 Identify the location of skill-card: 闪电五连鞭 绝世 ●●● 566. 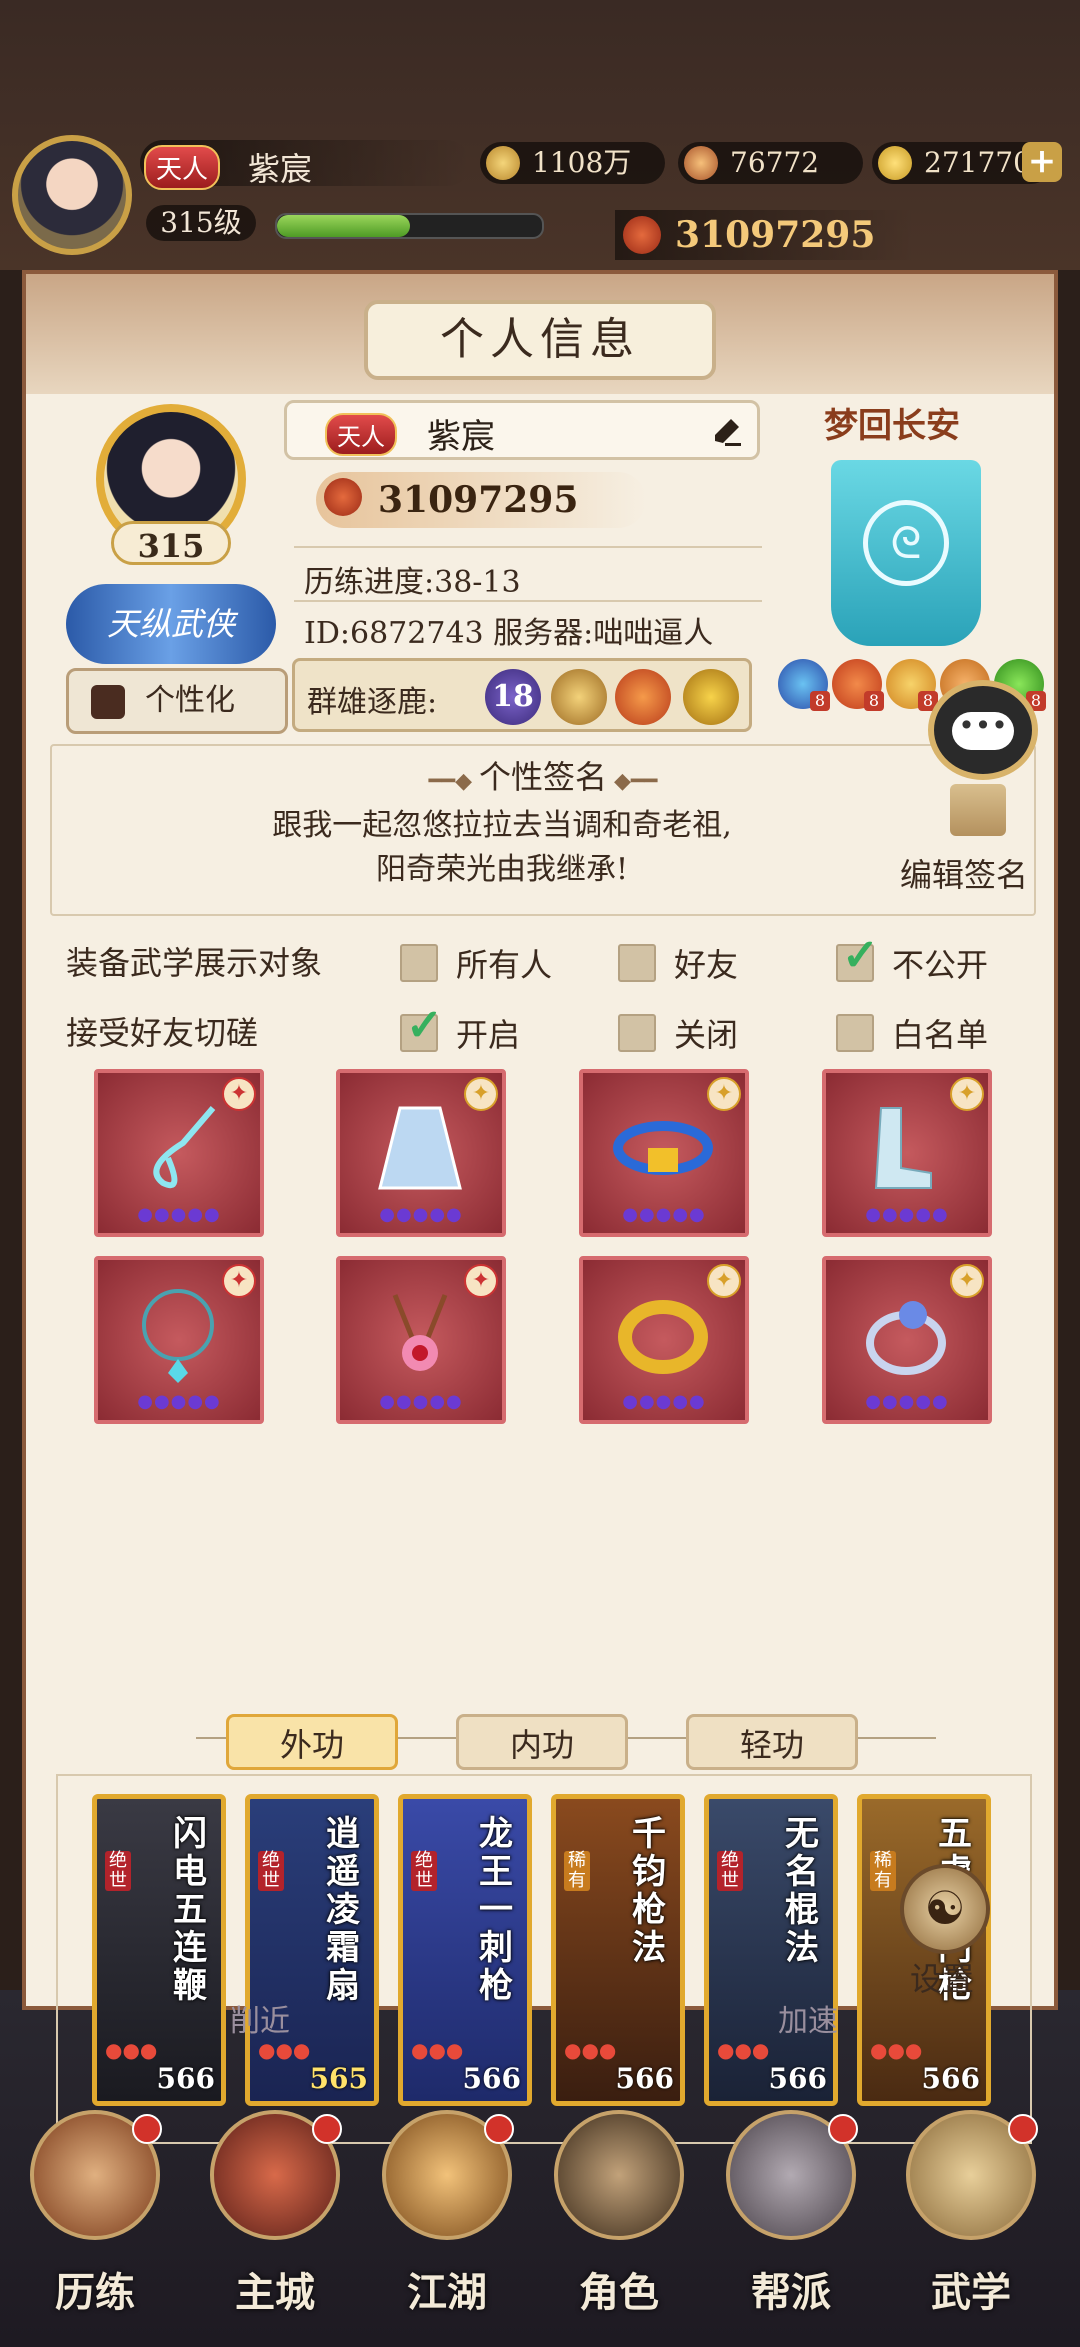
(159, 1950).